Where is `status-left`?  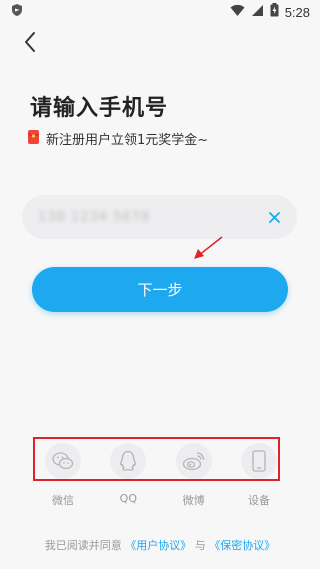
status-left is located at coordinates (17, 12).